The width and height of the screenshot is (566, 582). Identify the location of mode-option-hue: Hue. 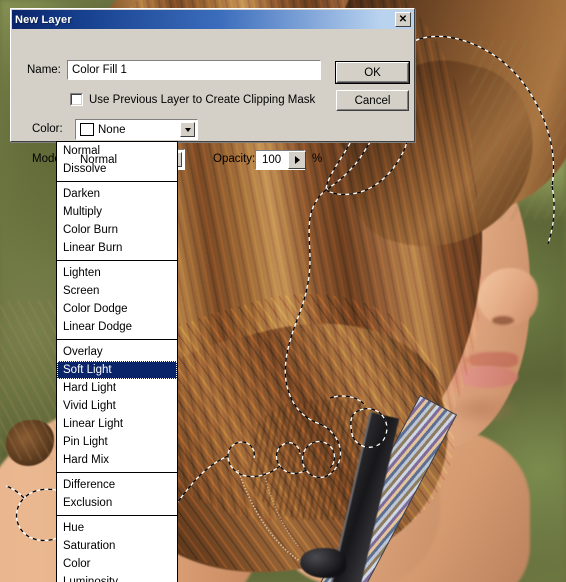
(117, 528).